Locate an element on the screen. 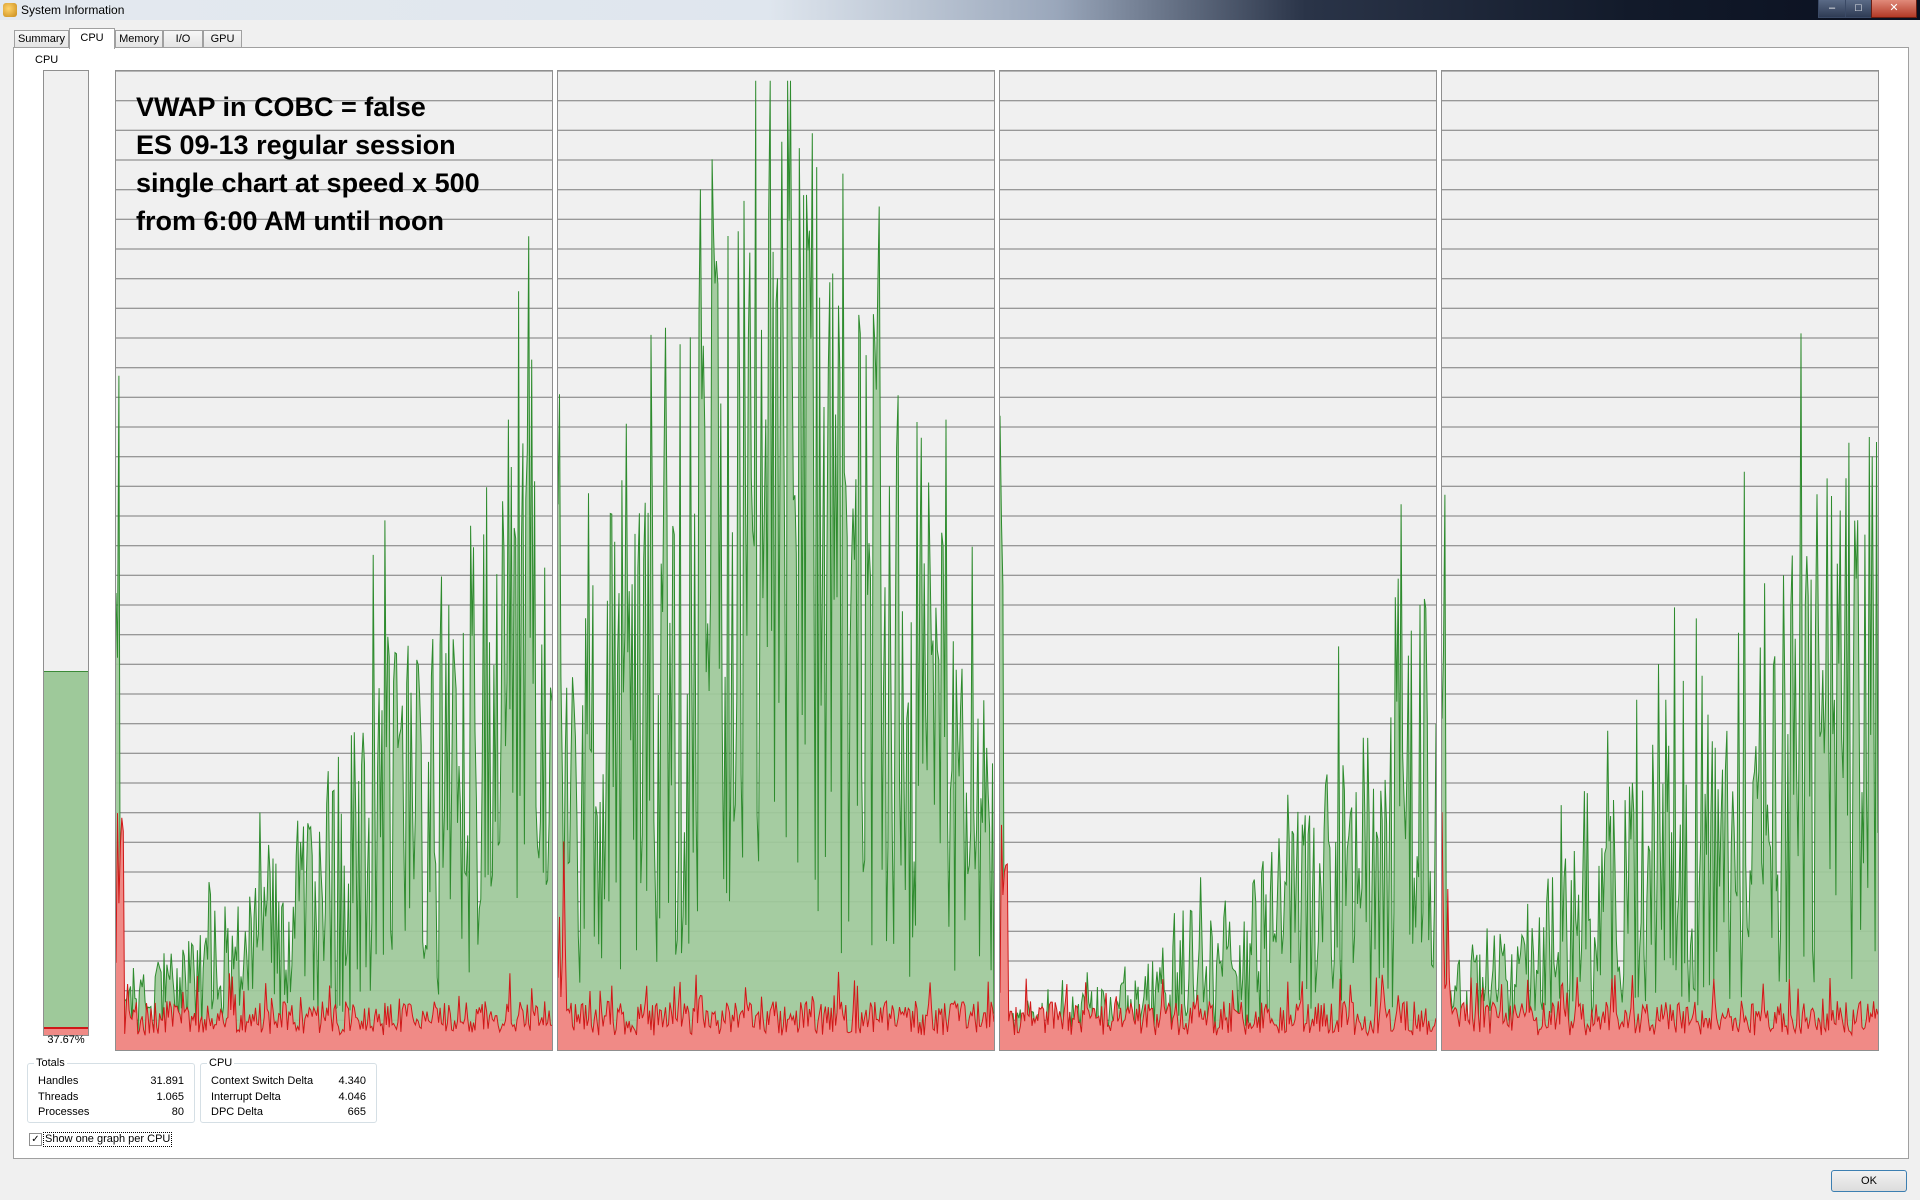  close-button: ✕ is located at coordinates (1894, 9).